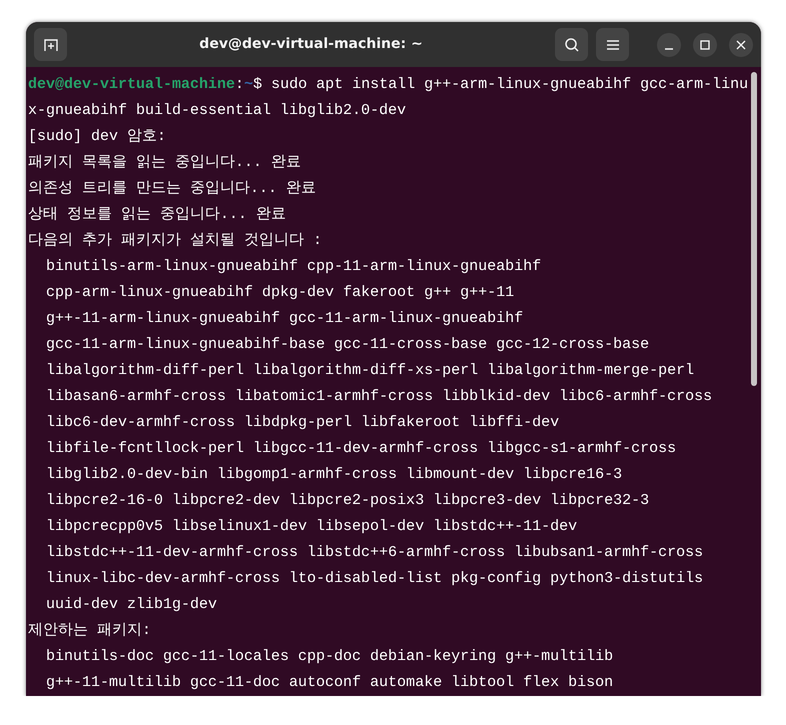  Describe the element at coordinates (302, 422) in the screenshot. I see `output-line: libc6-dev-armhf-cross libdpkg-perl libfakeroot libffi-dev` at that location.